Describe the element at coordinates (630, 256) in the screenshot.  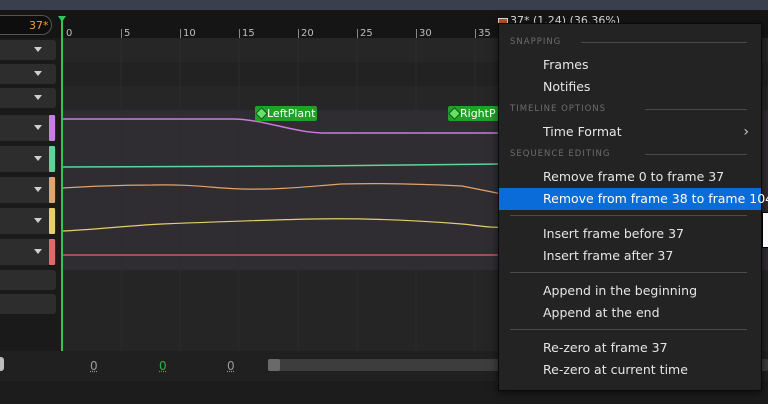
I see `menu-item-insert-after: Insert frame after 37` at that location.